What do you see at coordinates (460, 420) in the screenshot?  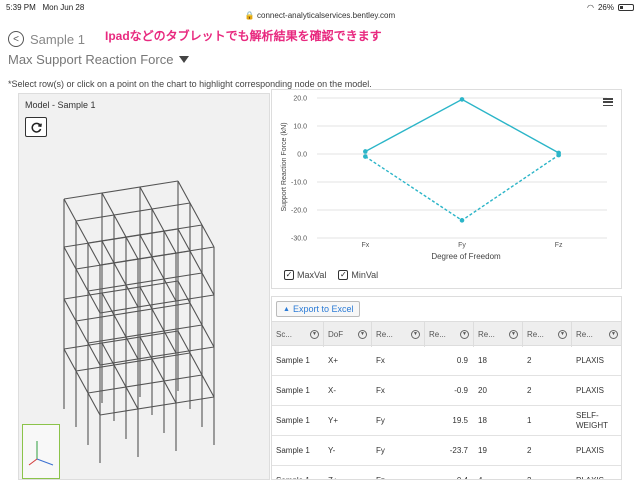 I see `table-cell: 19.5` at bounding box center [460, 420].